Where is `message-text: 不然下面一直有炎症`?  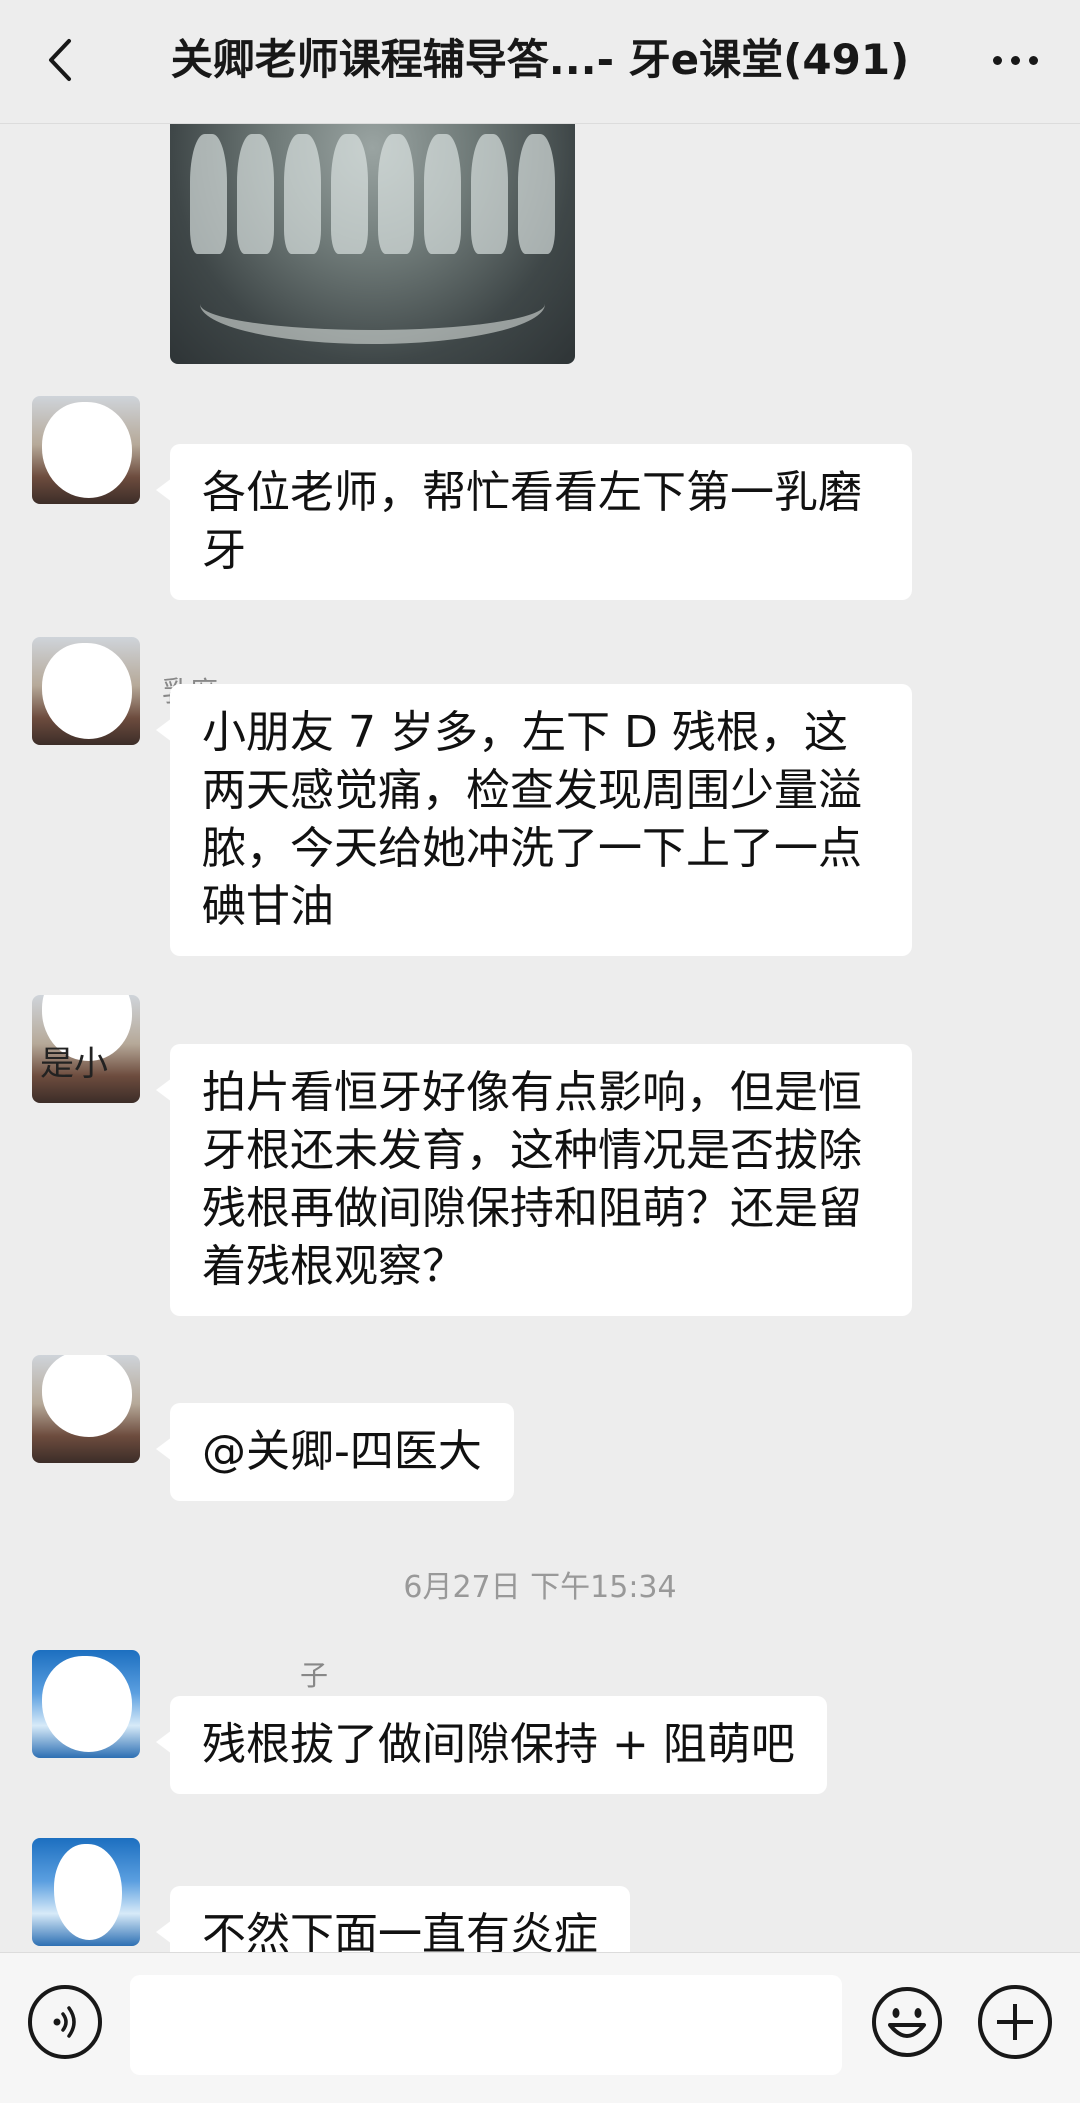
message-text: 不然下面一直有炎症 is located at coordinates (400, 1930).